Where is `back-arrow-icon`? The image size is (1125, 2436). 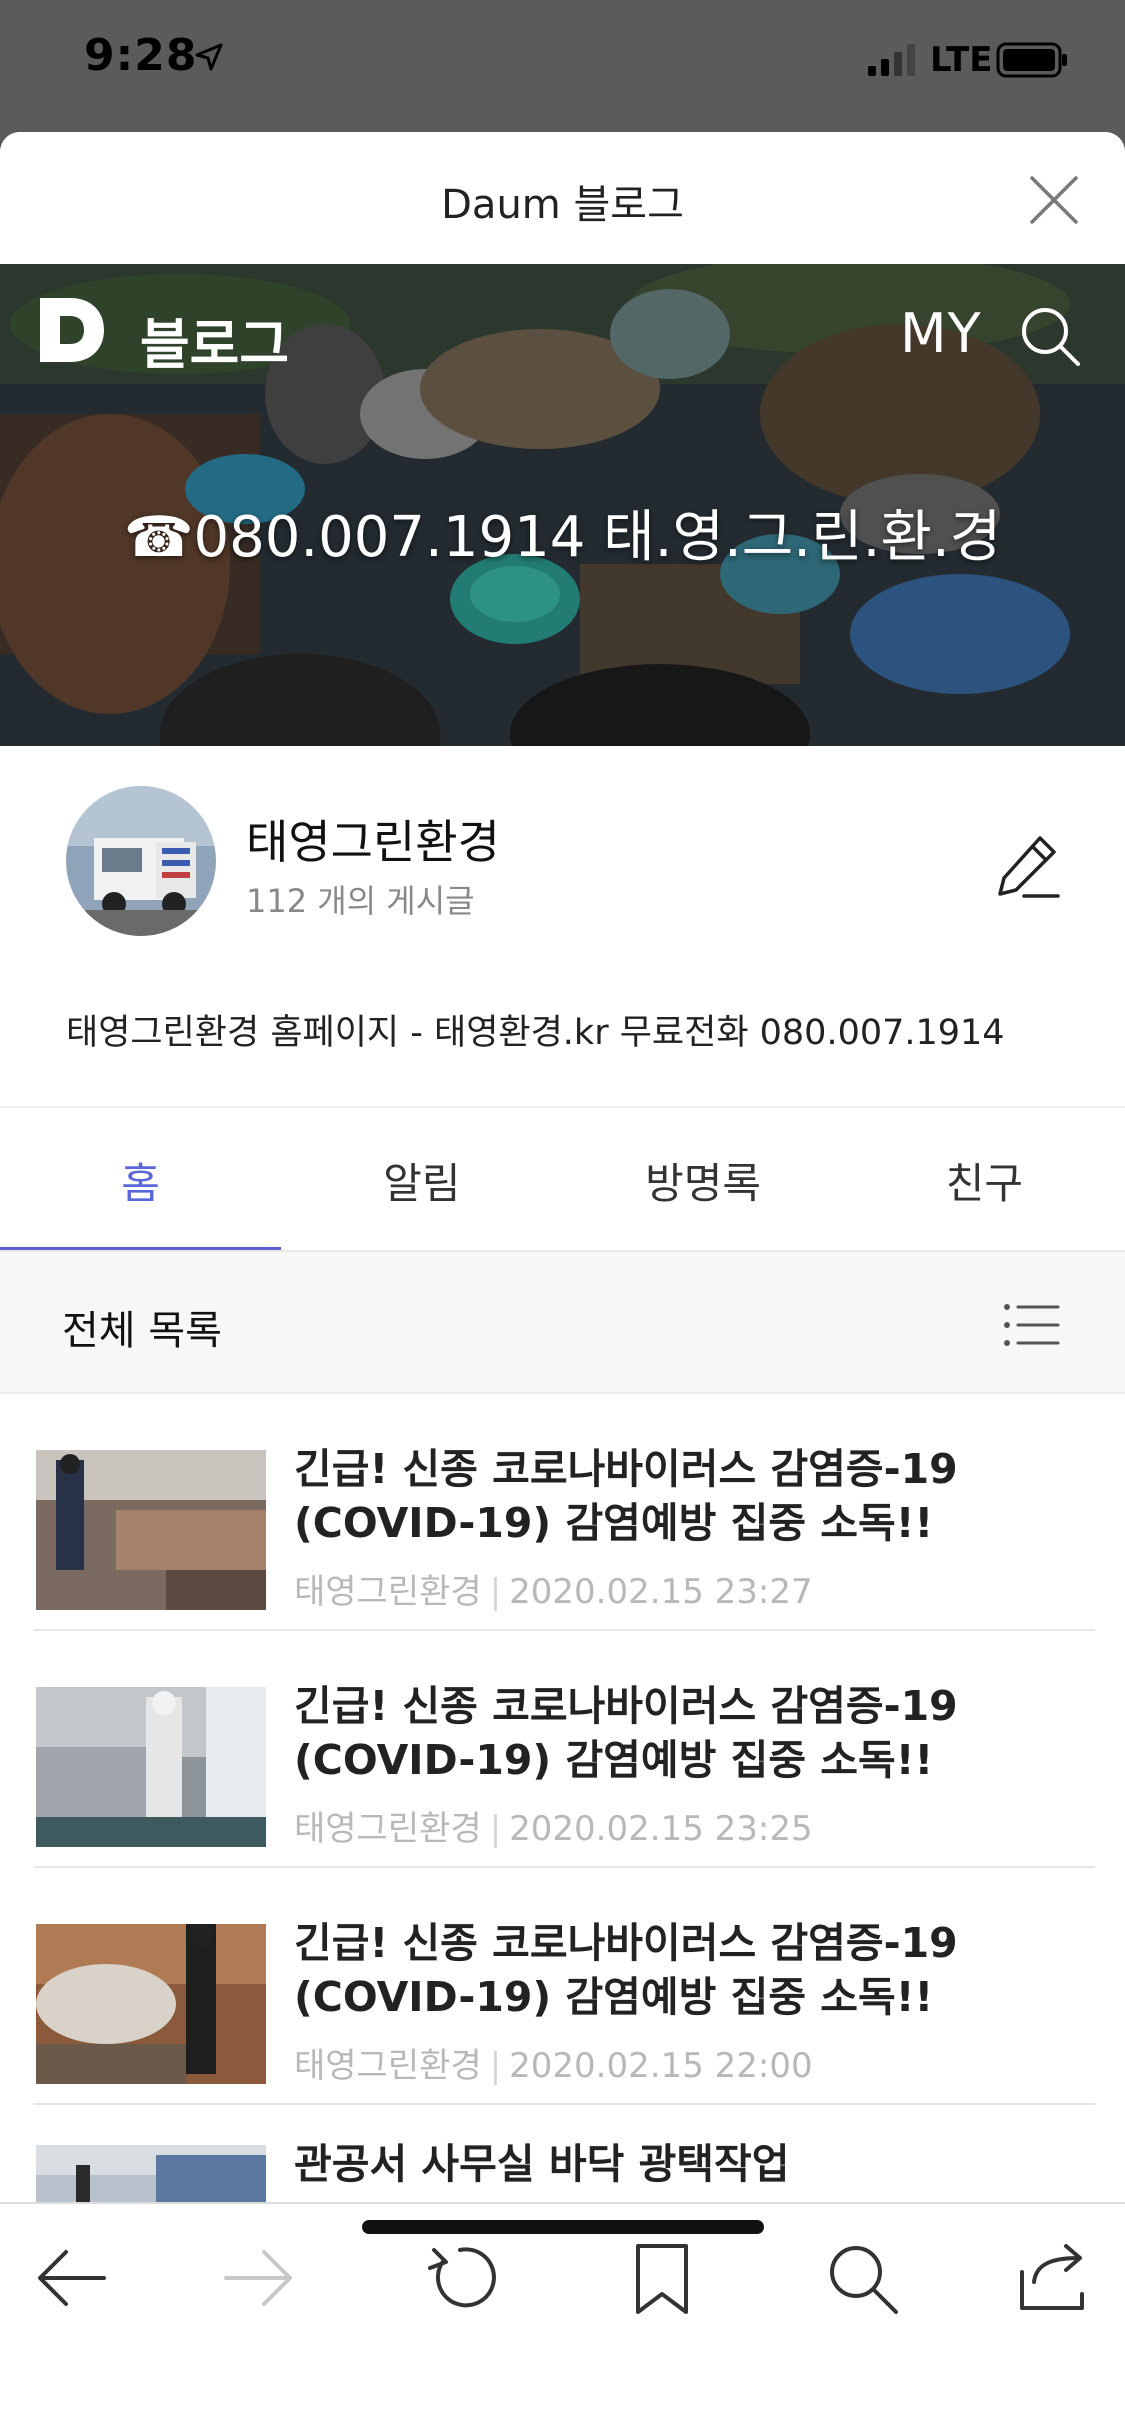 back-arrow-icon is located at coordinates (72, 2278).